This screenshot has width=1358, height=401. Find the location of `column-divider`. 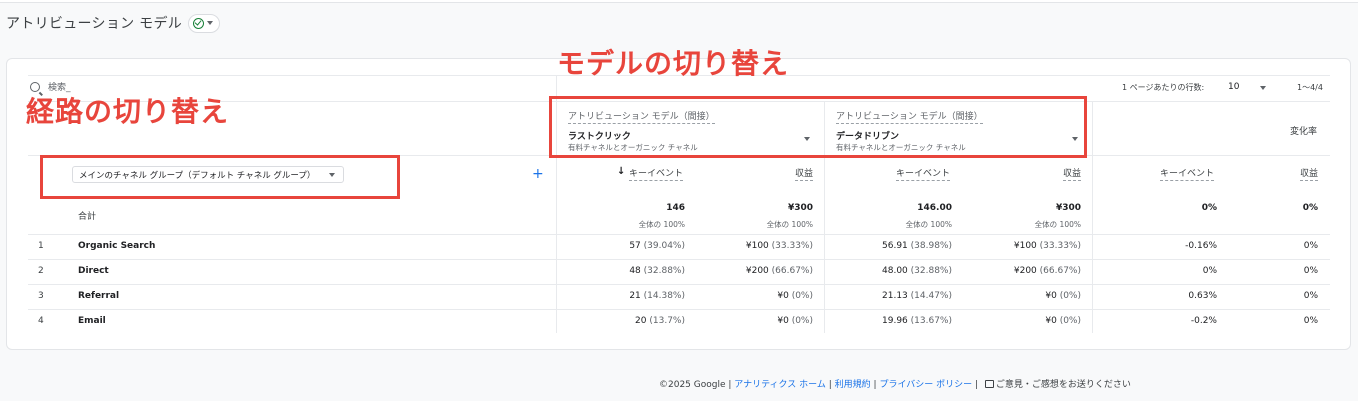

column-divider is located at coordinates (1092, 217).